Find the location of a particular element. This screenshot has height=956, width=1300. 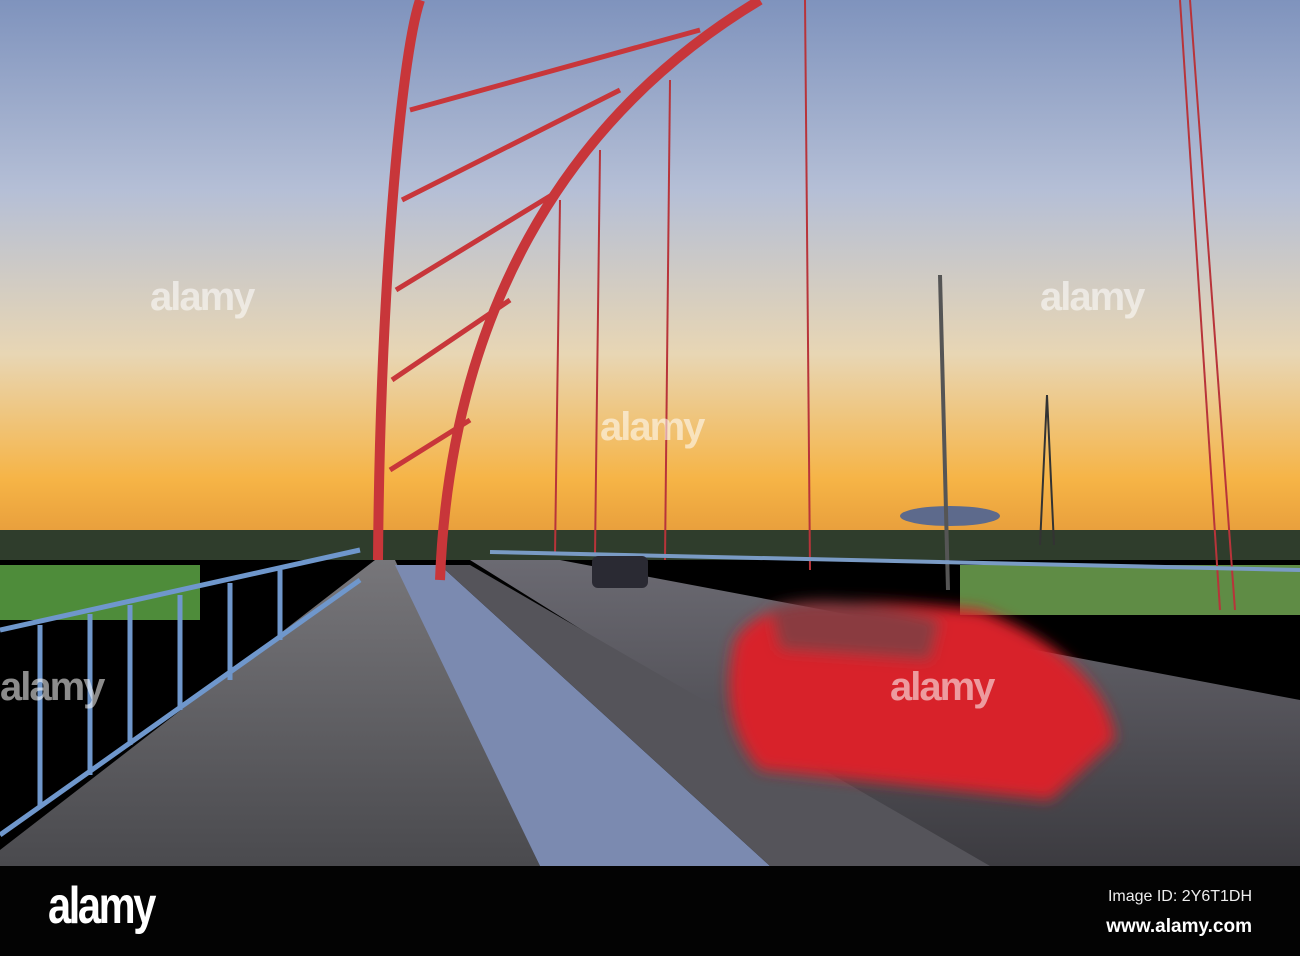

car is located at coordinates (620, 572).